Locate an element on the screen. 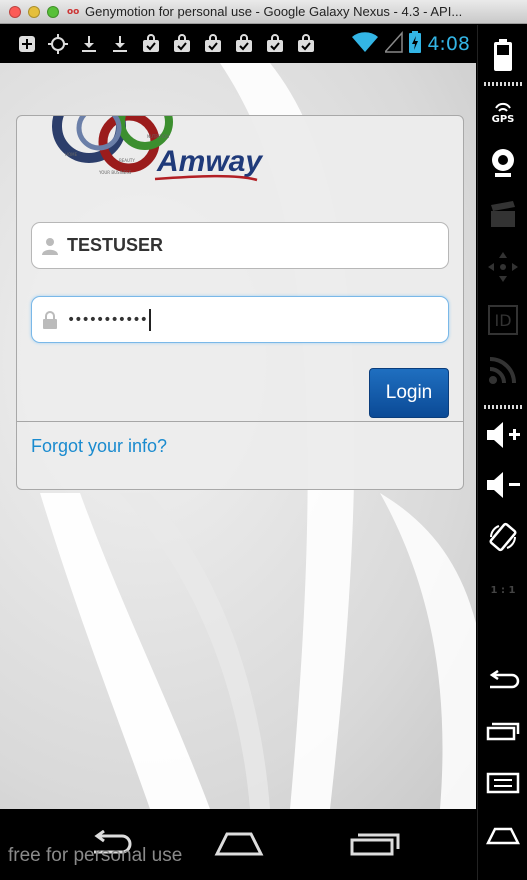 The height and width of the screenshot is (880, 527). card-divider is located at coordinates (240, 421).